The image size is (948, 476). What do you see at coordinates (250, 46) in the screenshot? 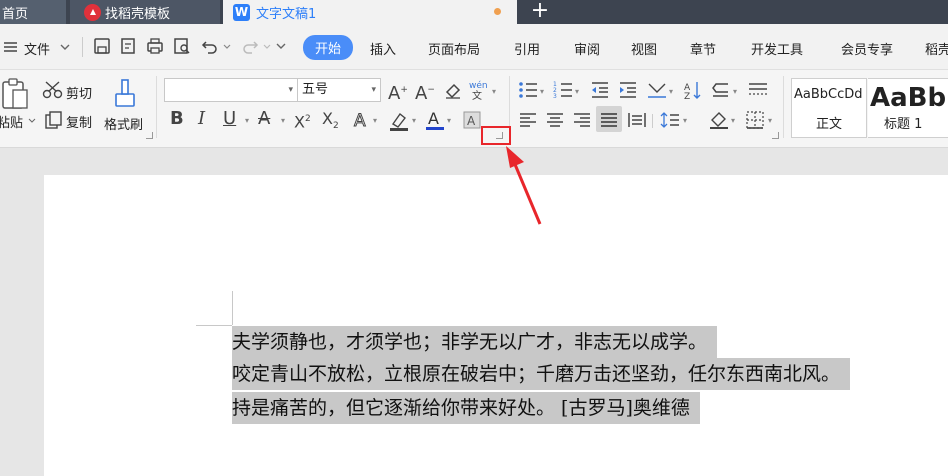
I see `redo-icon` at bounding box center [250, 46].